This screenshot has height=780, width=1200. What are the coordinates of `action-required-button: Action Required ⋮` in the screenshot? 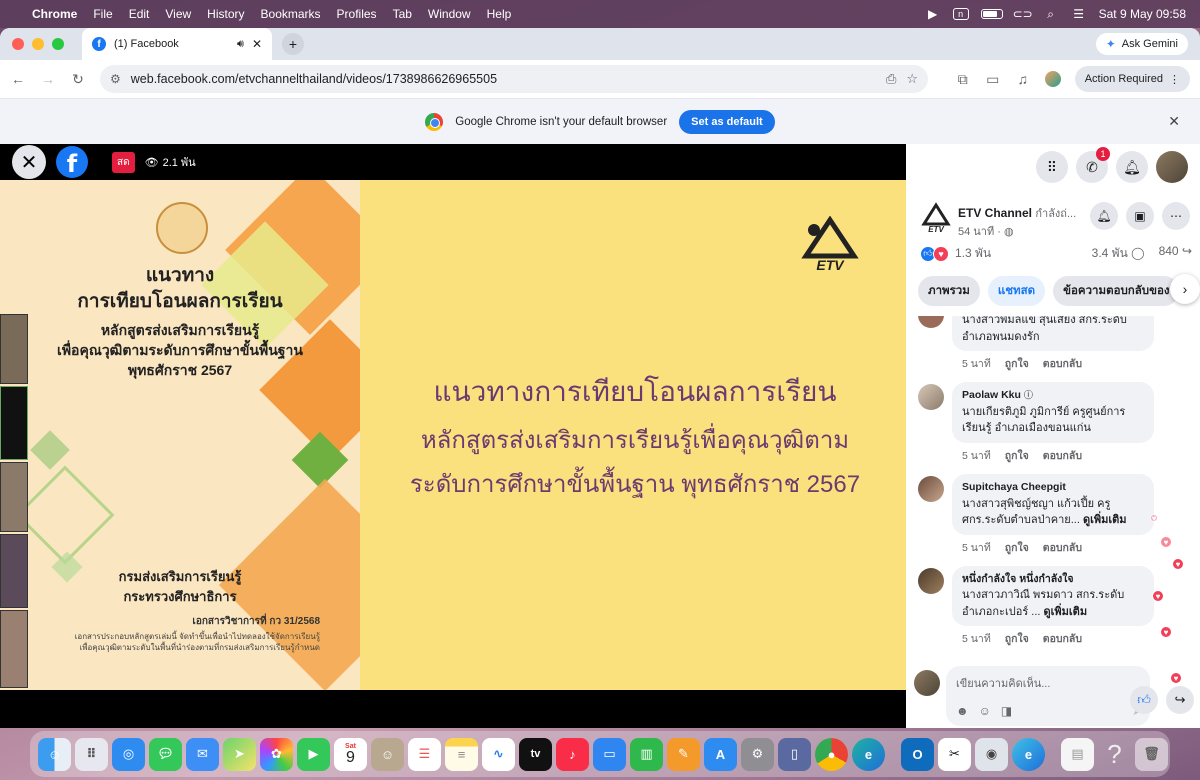 It's located at (1132, 79).